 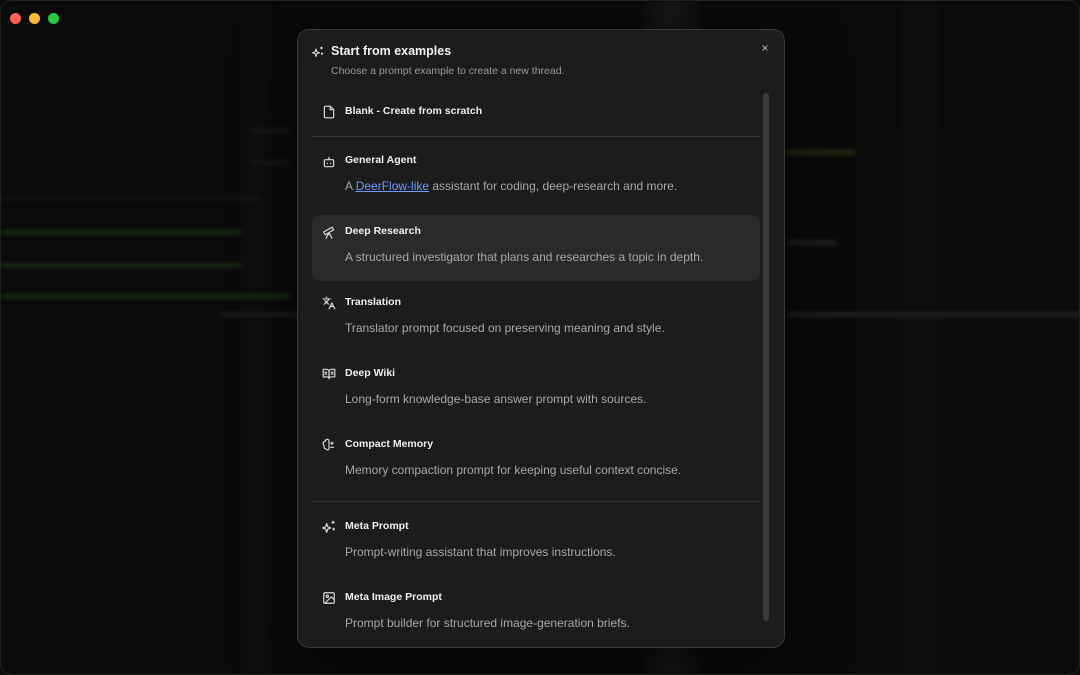 I want to click on close-dialog-button: ×, so click(x=765, y=48).